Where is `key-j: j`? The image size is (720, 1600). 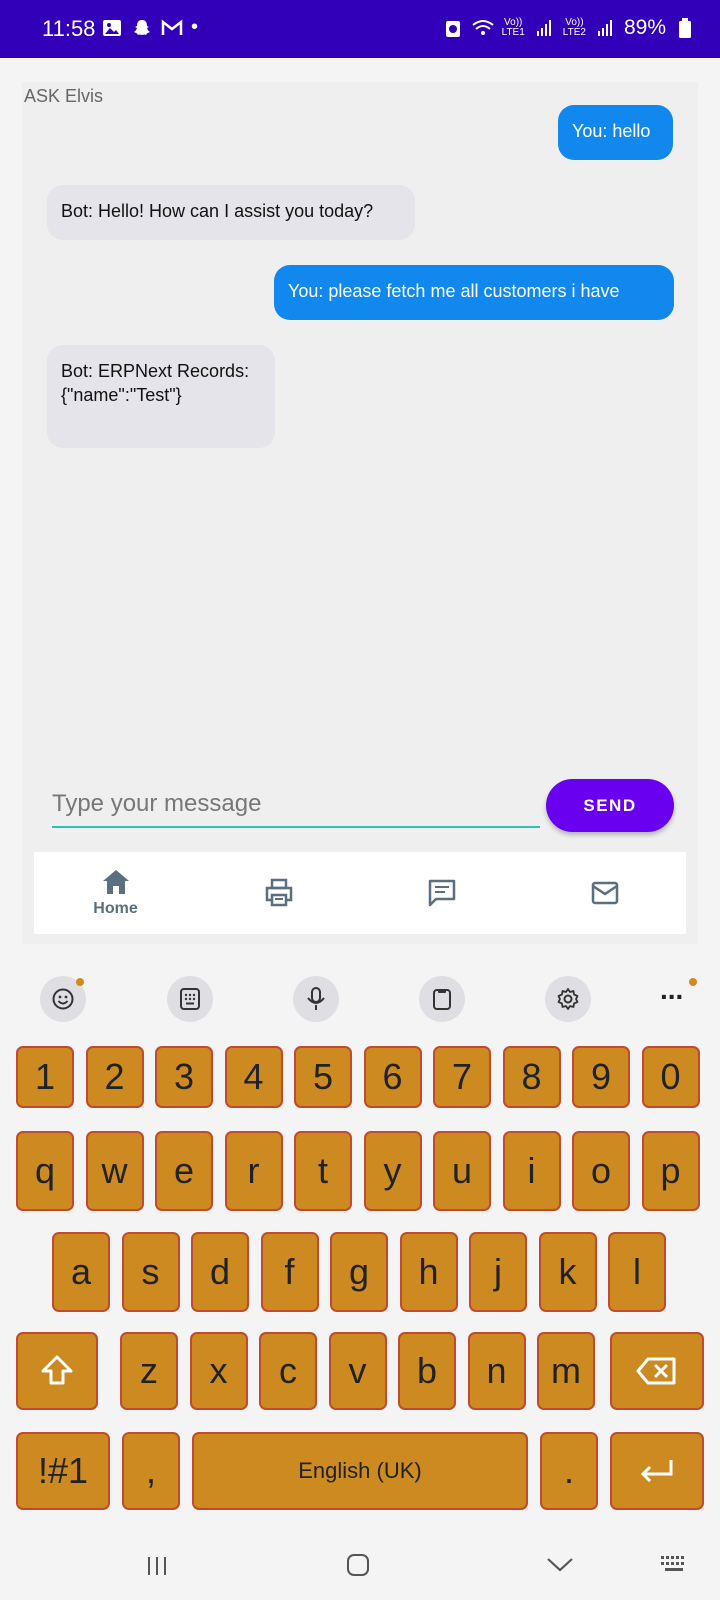 key-j: j is located at coordinates (498, 1272).